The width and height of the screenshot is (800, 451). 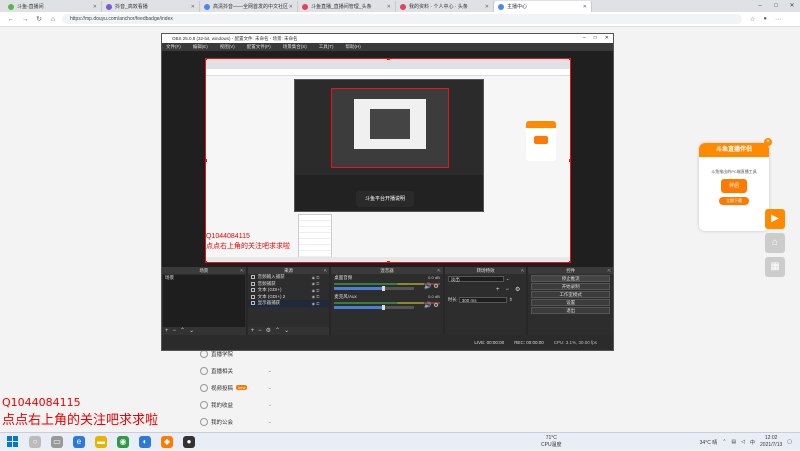 I want to click on play-icon: ▶, so click(x=775, y=219).